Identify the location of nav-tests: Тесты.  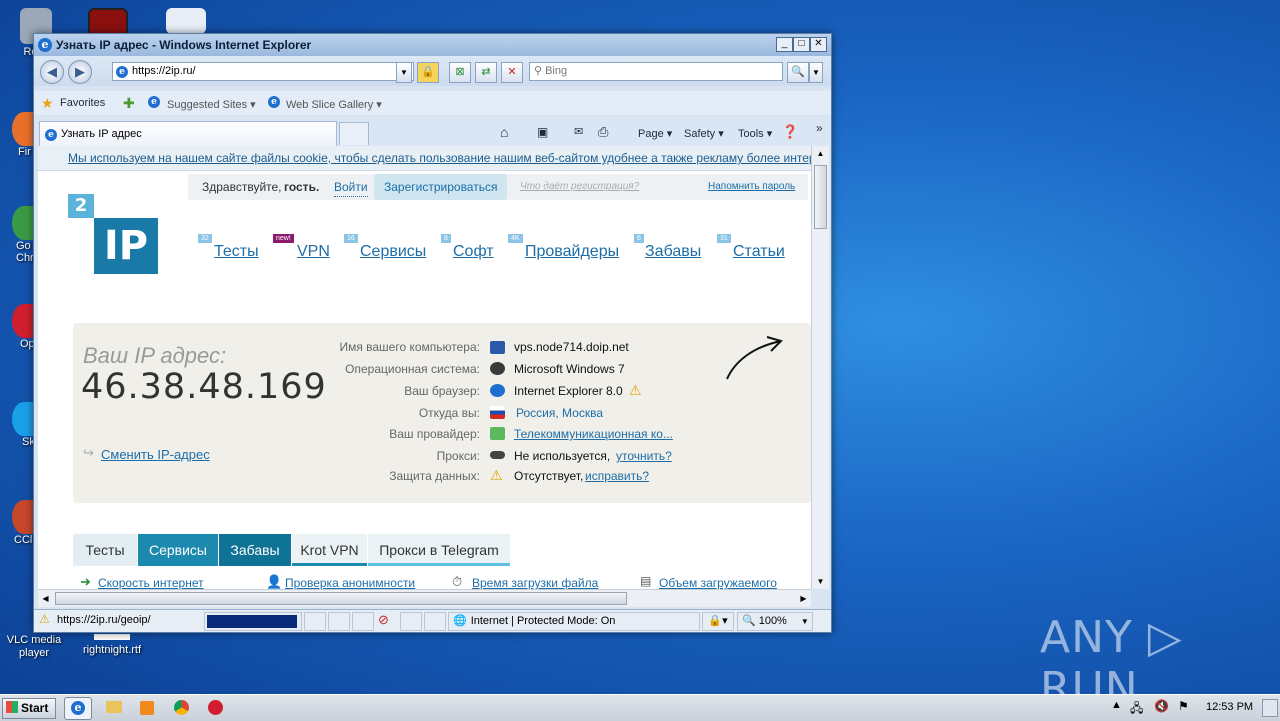
(236, 252).